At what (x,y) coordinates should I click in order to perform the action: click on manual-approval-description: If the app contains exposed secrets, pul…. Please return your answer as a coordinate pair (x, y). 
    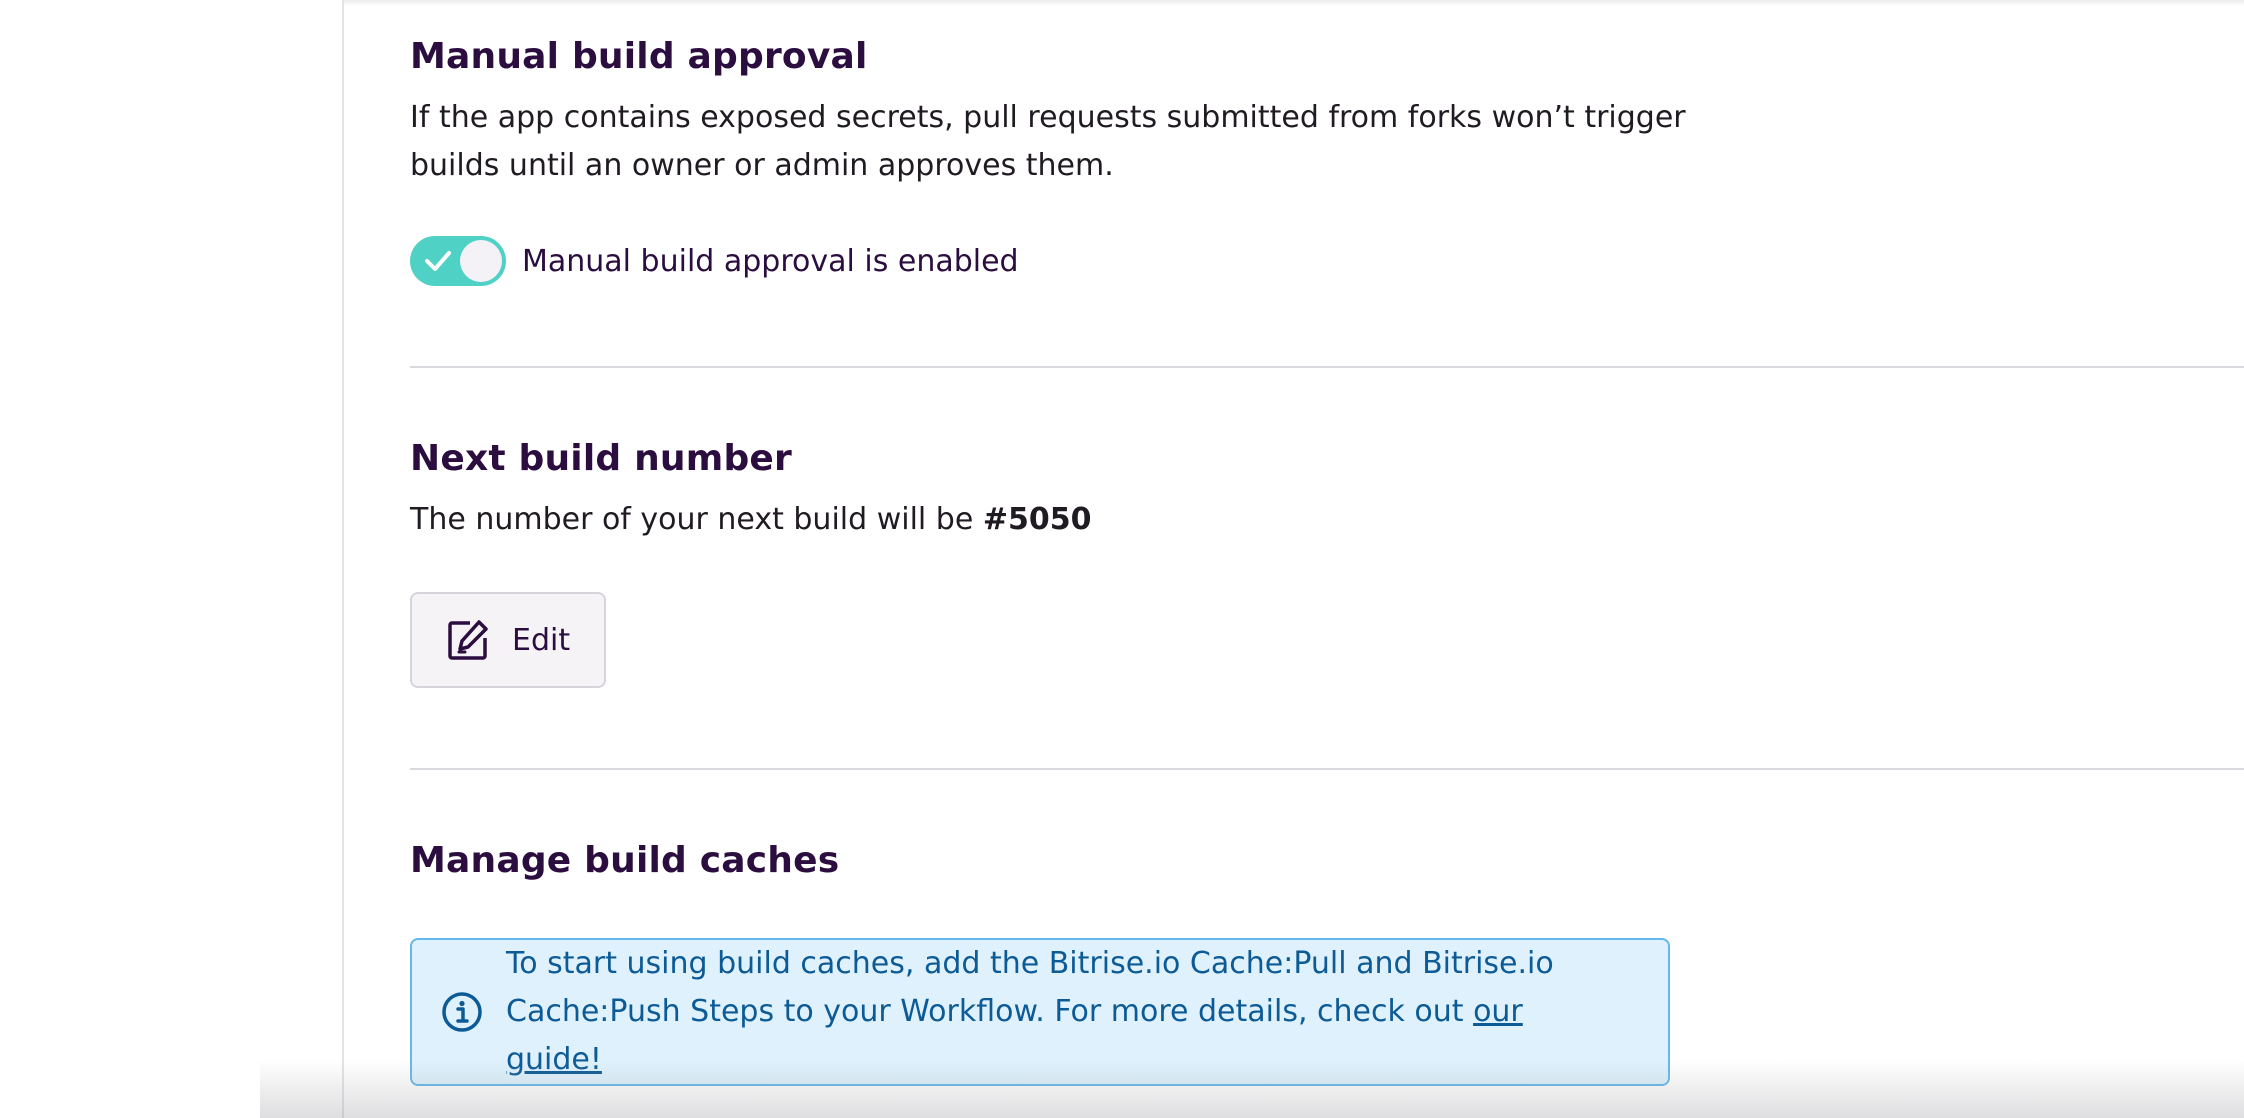
    Looking at the image, I should click on (1048, 141).